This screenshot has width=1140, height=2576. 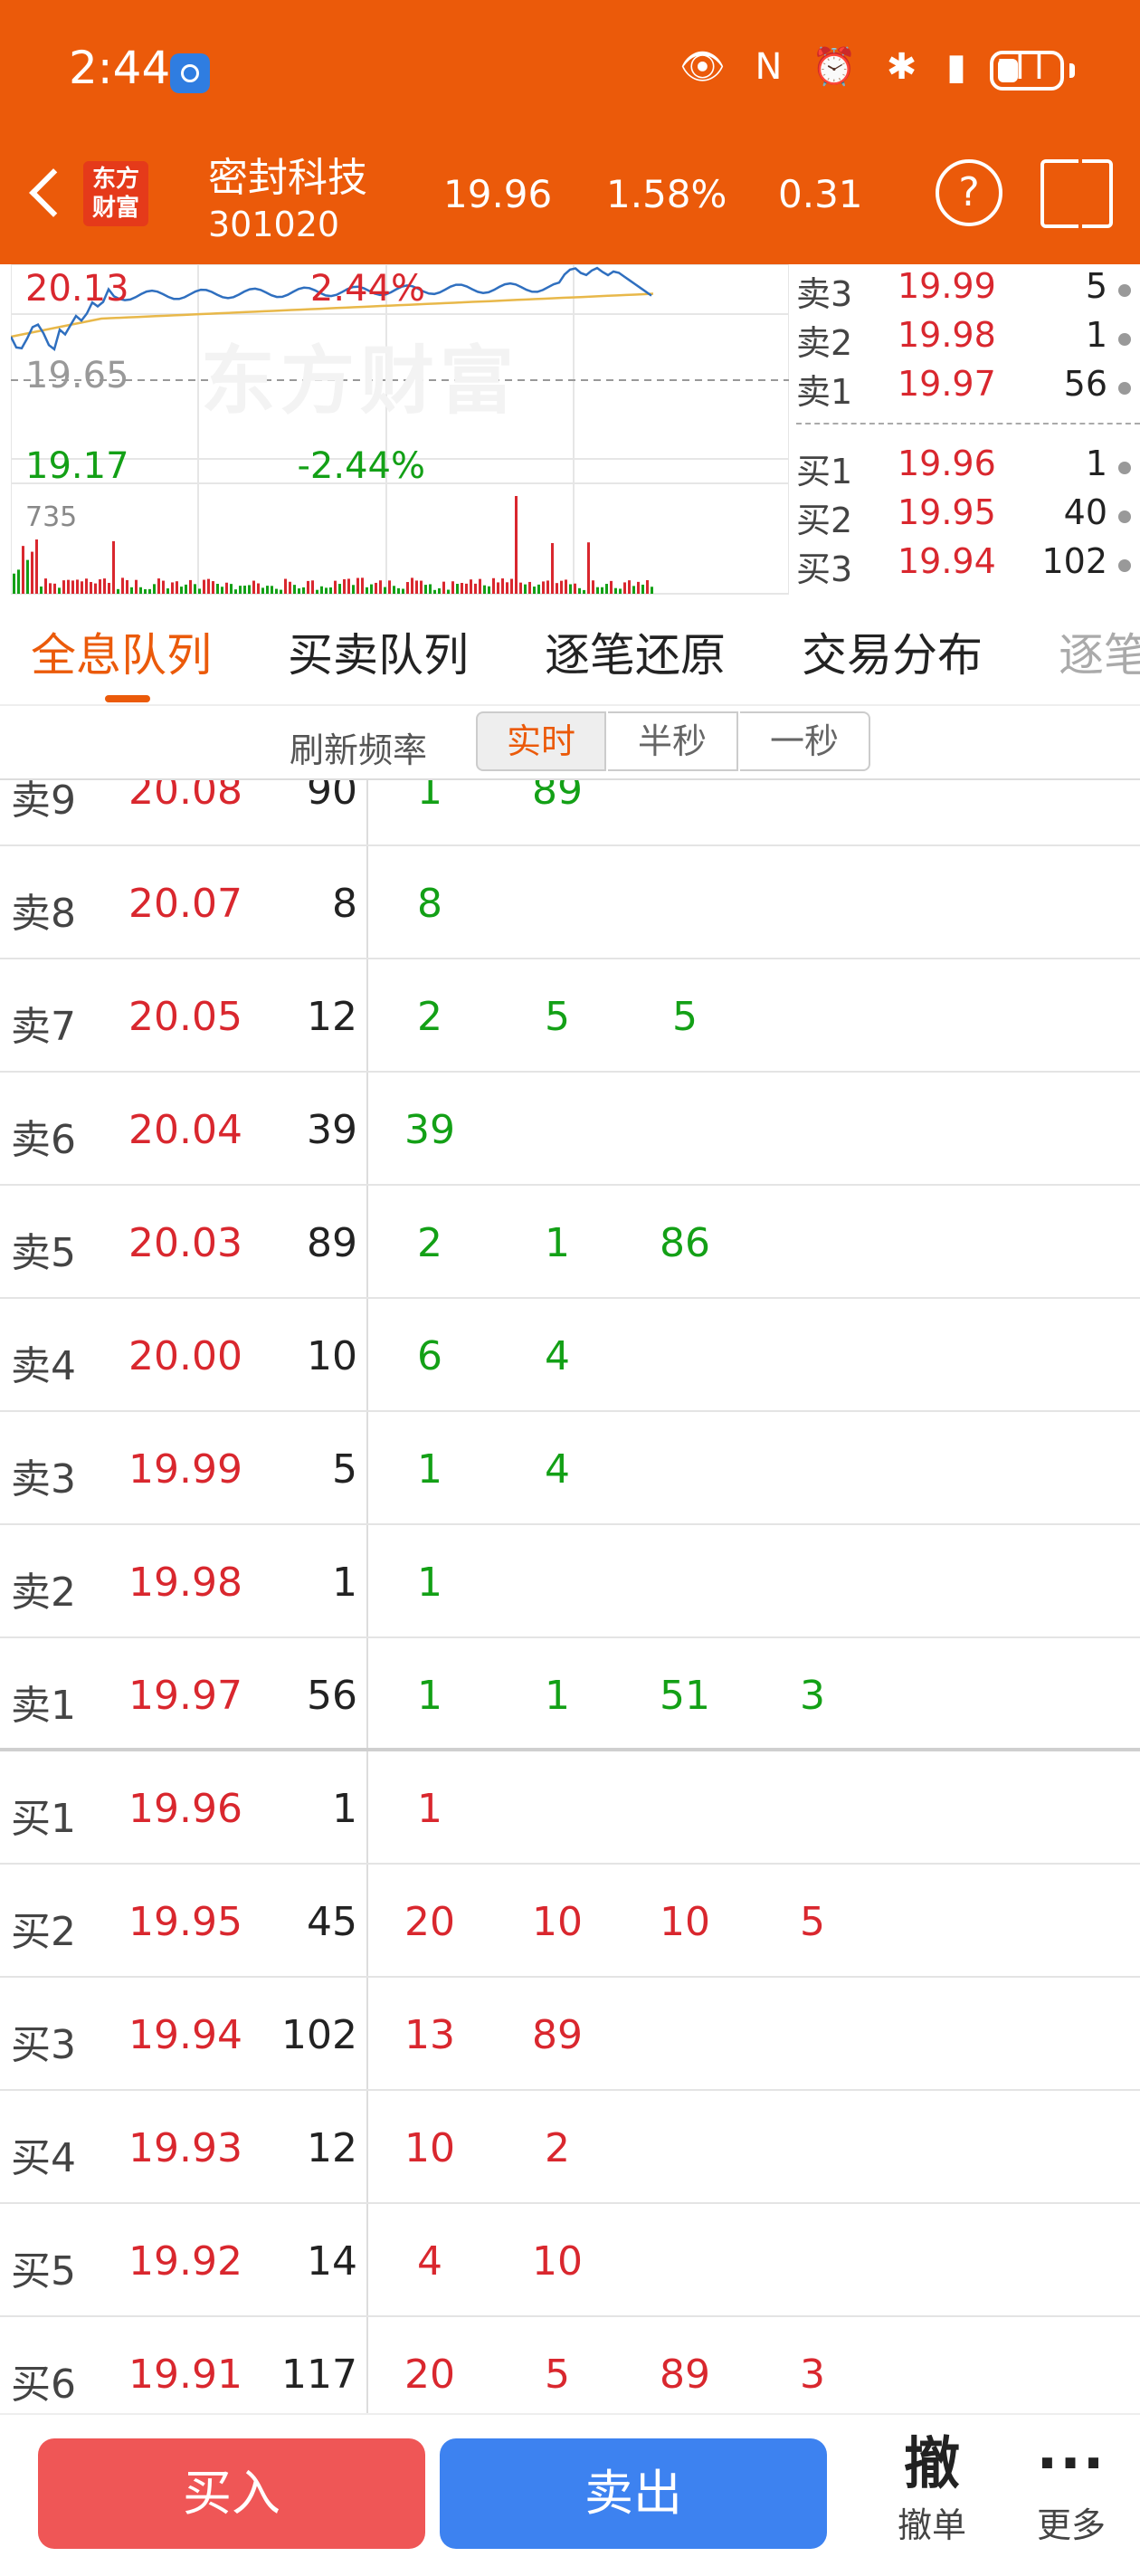 What do you see at coordinates (231, 2493) in the screenshot?
I see `buy-button: 买入` at bounding box center [231, 2493].